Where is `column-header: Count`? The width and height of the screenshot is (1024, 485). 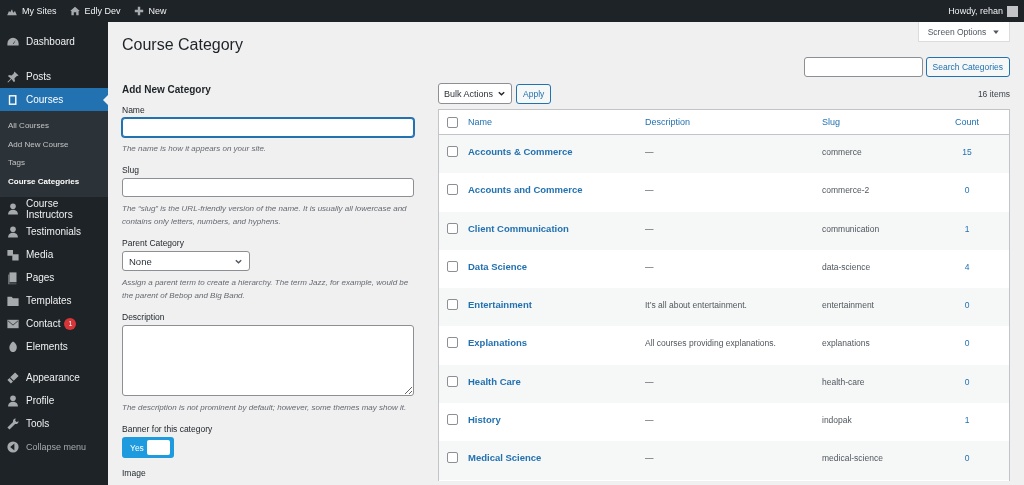
column-header: Count is located at coordinates (967, 122).